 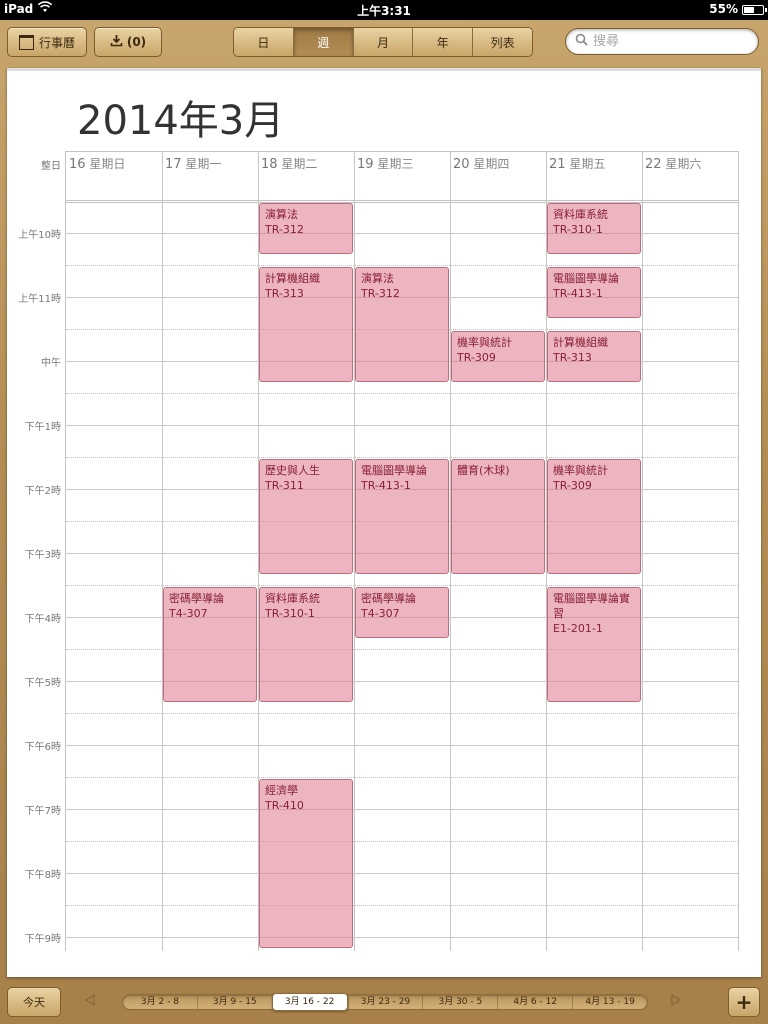 I want to click on calendar-event: 電腦圖學導論實習 E1-201-1, so click(x=594, y=645).